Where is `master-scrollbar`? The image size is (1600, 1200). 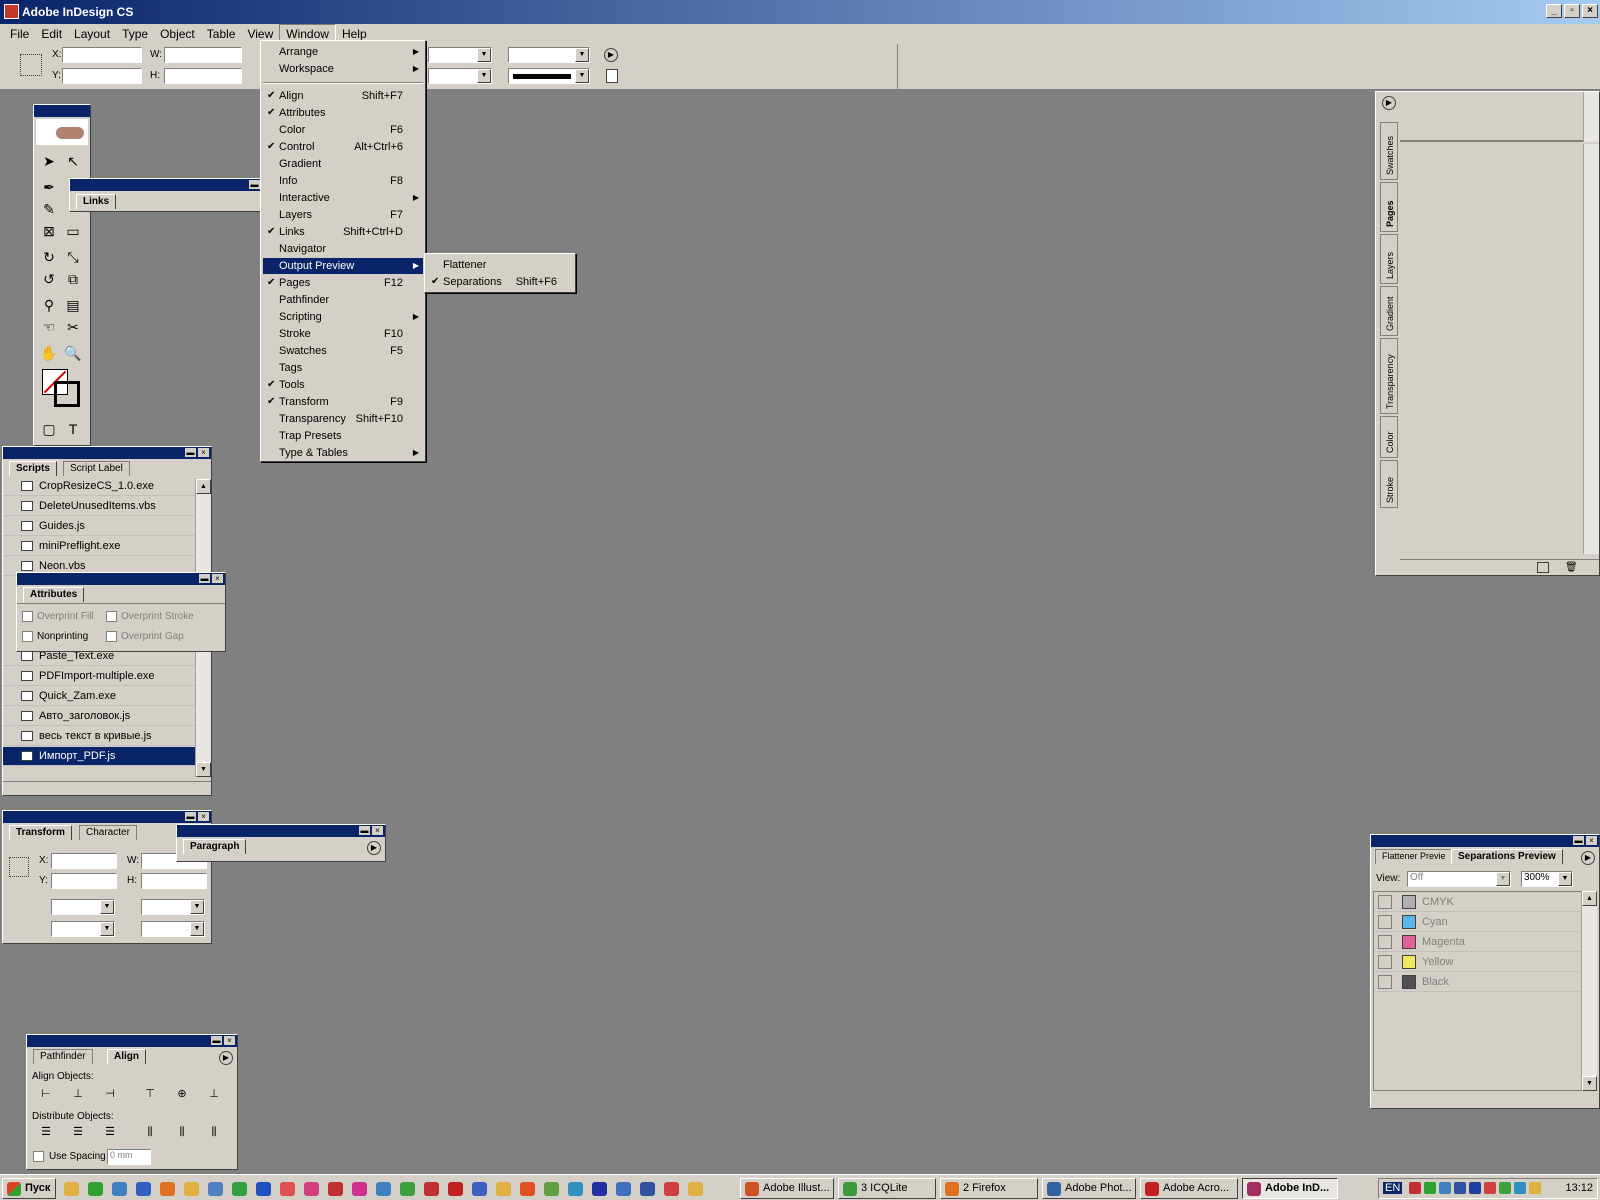
master-scrollbar is located at coordinates (1591, 117).